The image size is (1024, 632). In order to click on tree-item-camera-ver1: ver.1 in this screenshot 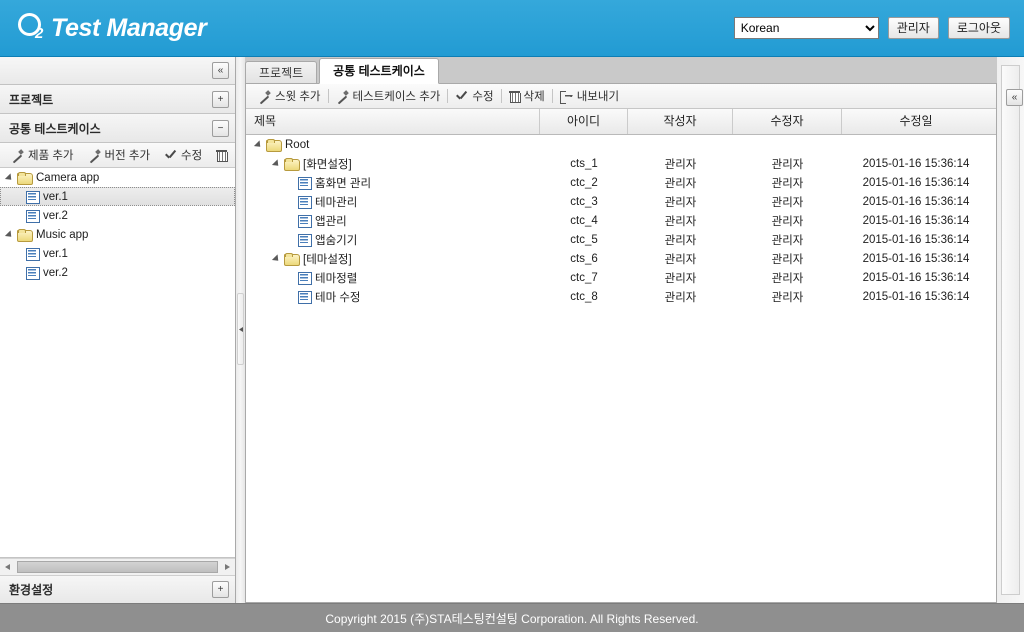, I will do `click(117, 196)`.